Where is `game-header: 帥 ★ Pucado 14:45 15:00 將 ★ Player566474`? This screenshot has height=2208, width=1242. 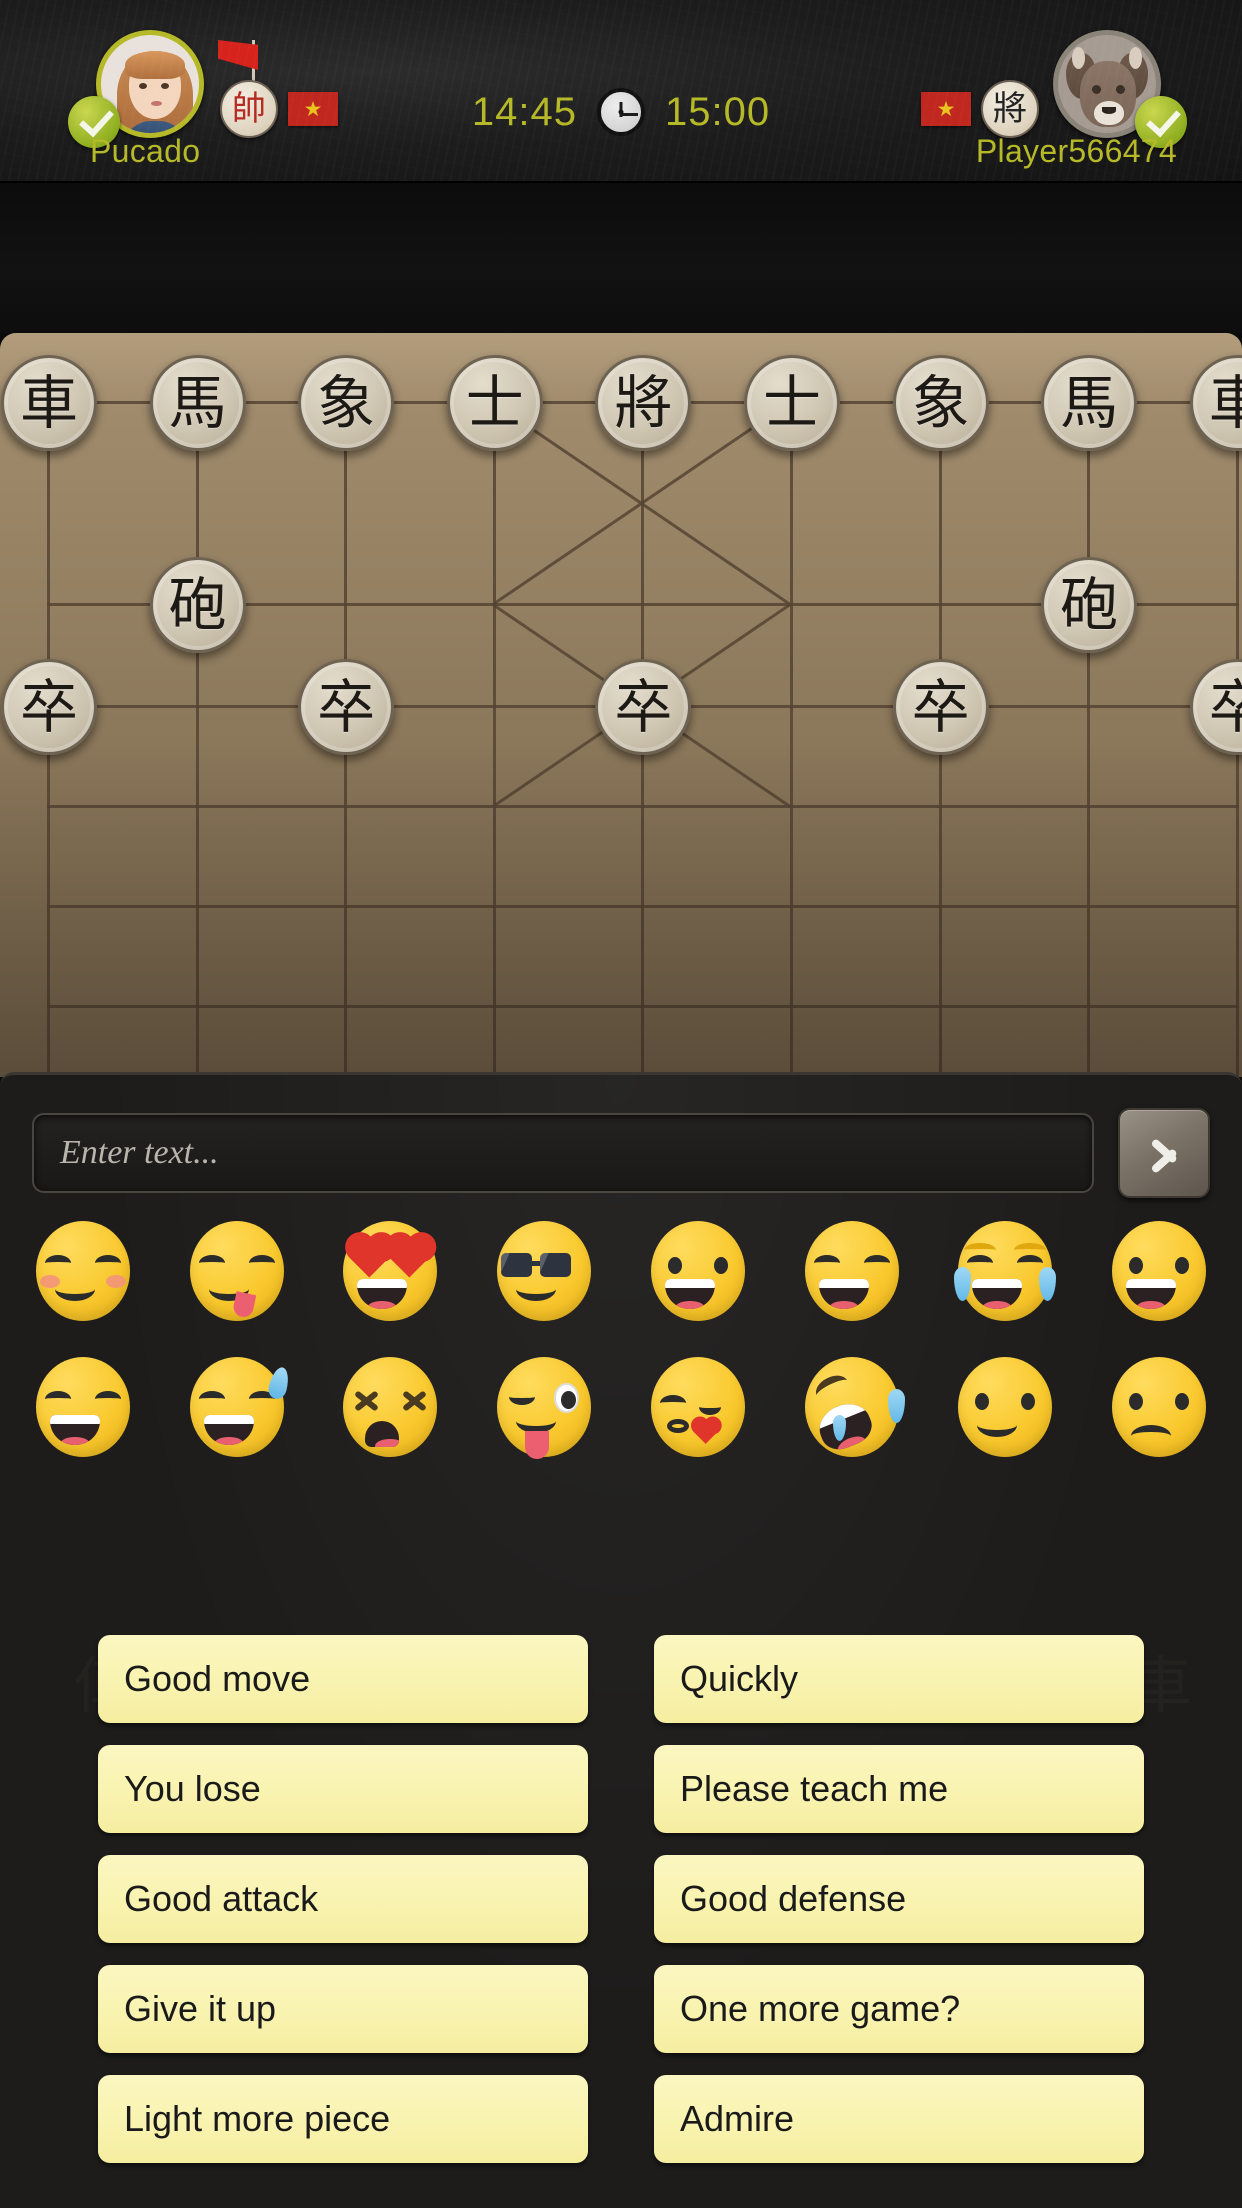
game-header: 帥 ★ Pucado 14:45 15:00 將 ★ Player566474 is located at coordinates (621, 91).